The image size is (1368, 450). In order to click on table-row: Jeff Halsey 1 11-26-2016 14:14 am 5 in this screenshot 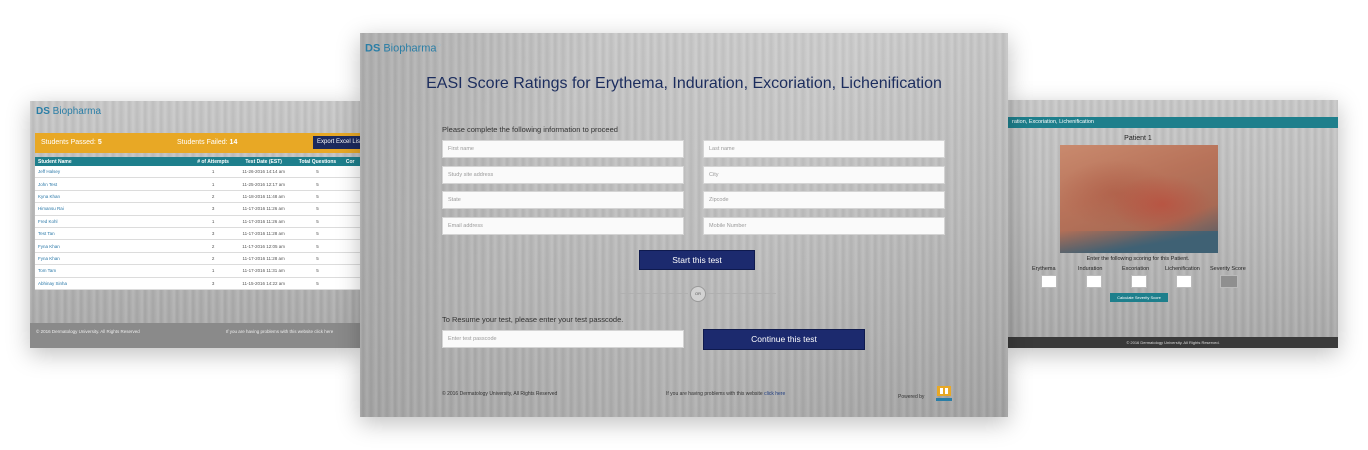, I will do `click(197, 172)`.